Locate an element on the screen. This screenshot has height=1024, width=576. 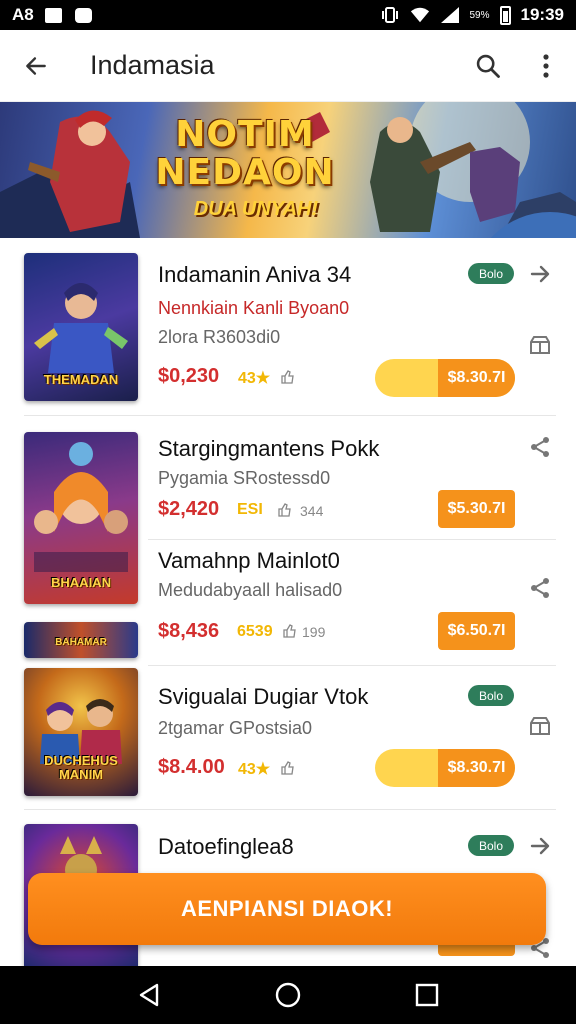
nav-back-button is located at coordinates (149, 995).